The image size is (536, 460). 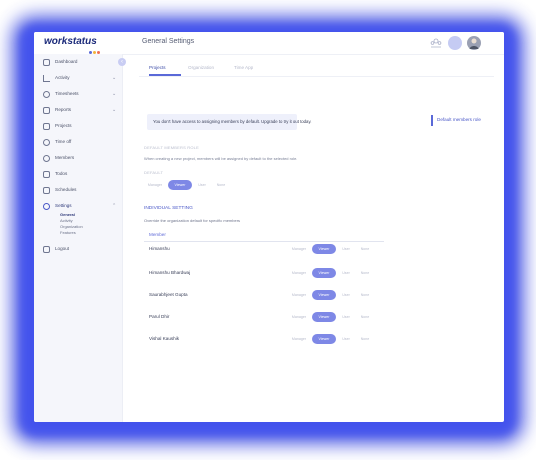 I want to click on tab-divider, so click(x=316, y=76).